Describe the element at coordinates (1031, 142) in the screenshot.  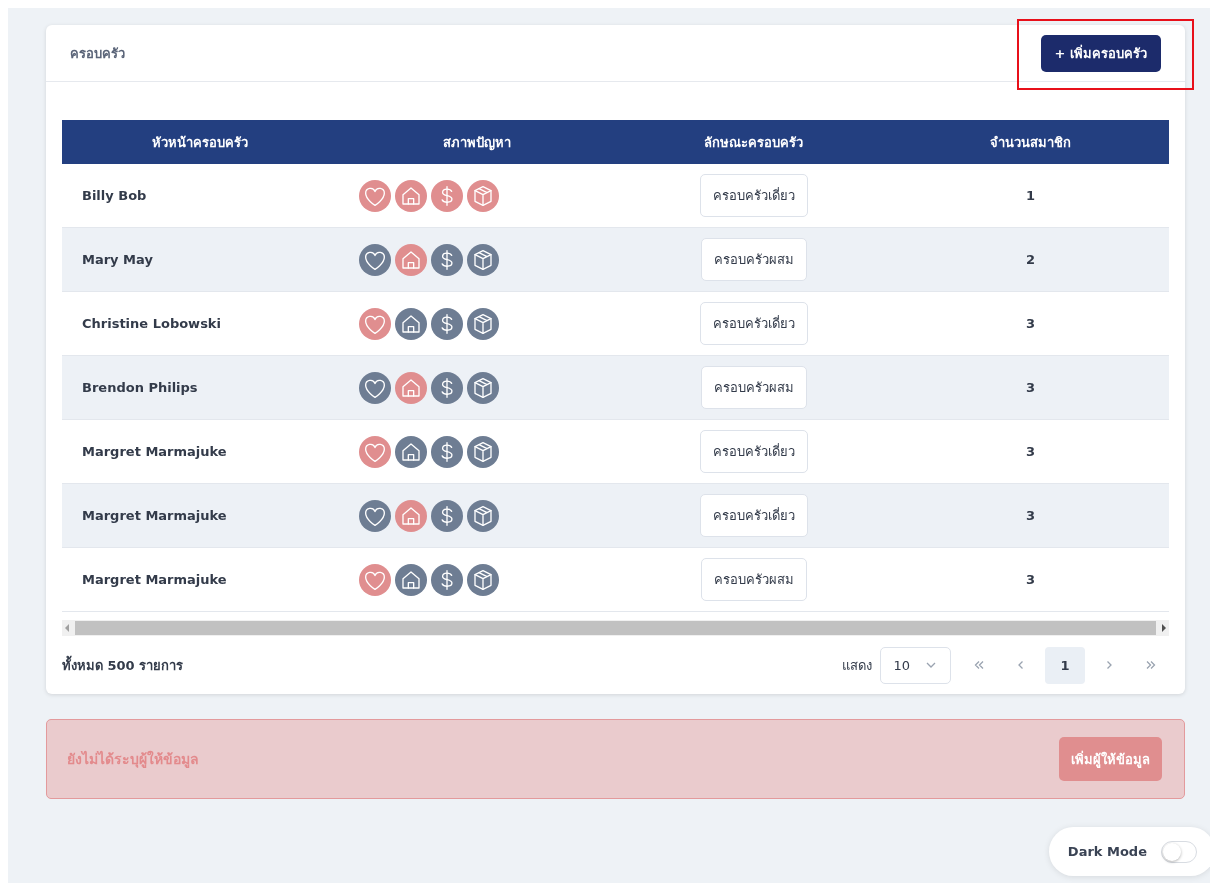
I see `column-header: จำนวนสมาชิก` at that location.